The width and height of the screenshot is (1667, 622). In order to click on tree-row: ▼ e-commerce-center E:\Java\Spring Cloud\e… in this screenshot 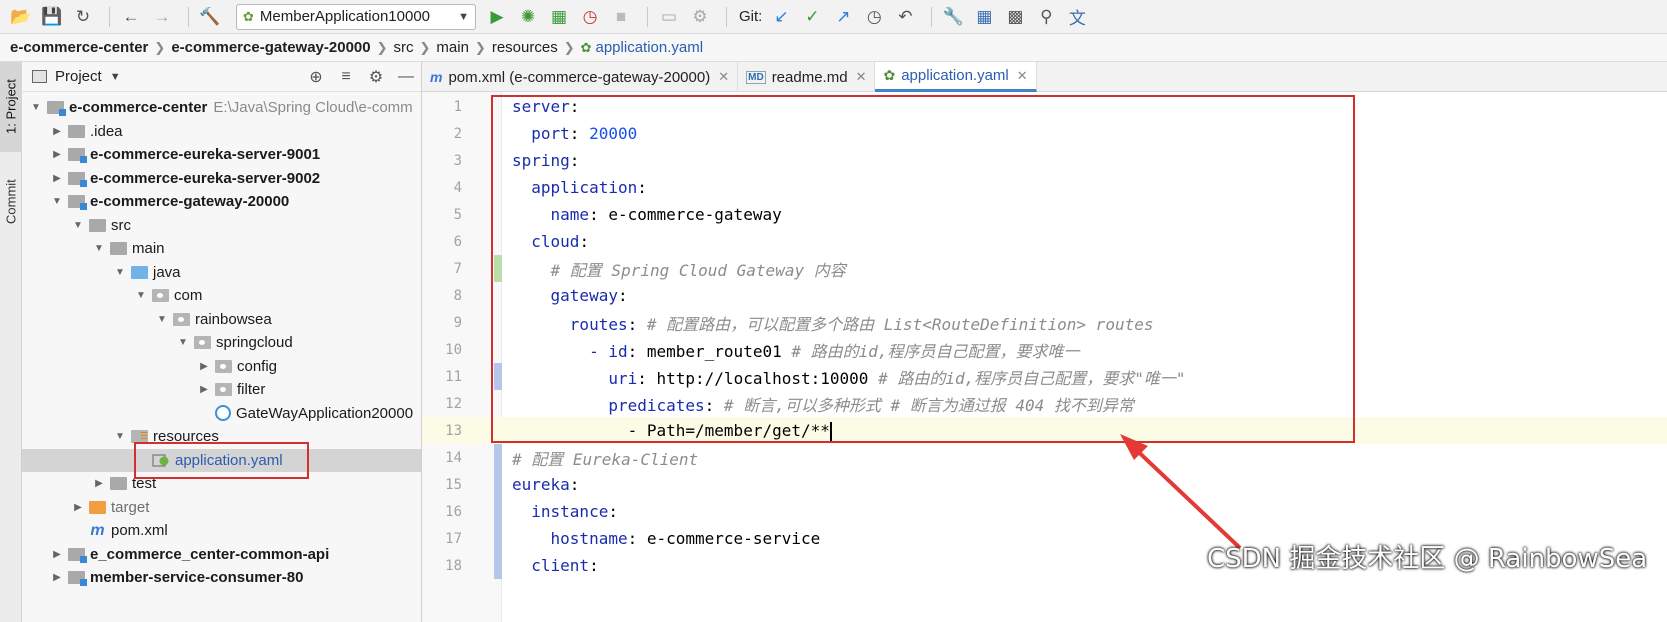, I will do `click(221, 108)`.